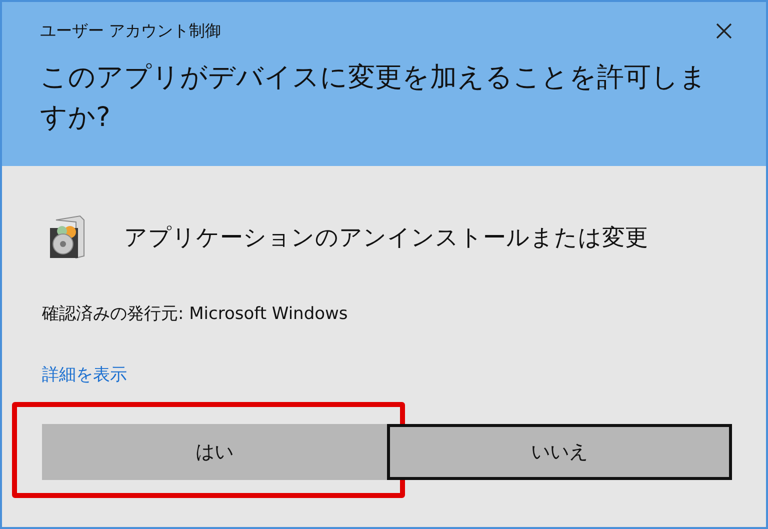 This screenshot has width=768, height=529. Describe the element at coordinates (131, 31) in the screenshot. I see `window-title: ユーザー アカウント制御` at that location.